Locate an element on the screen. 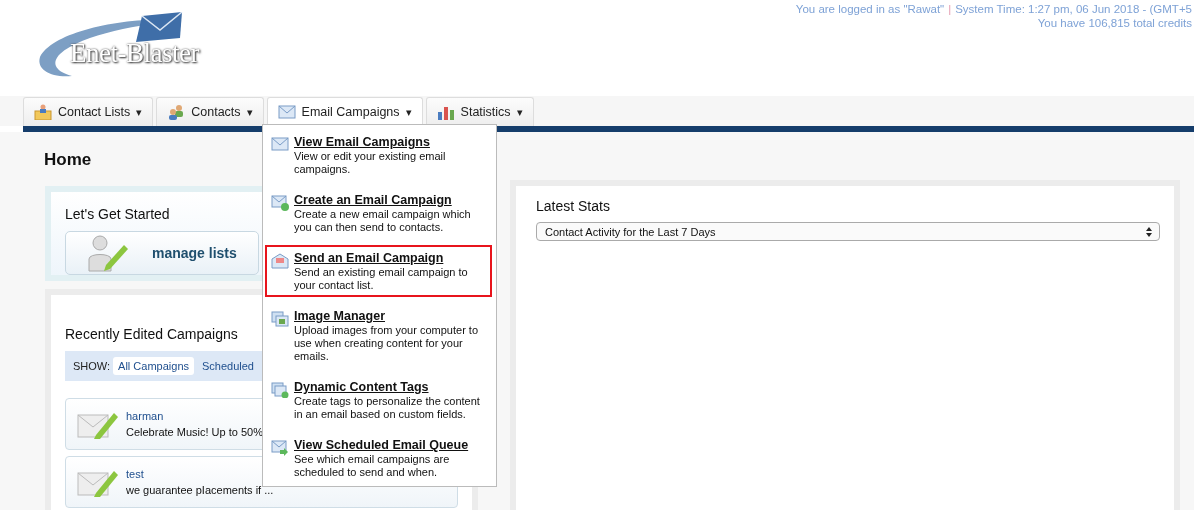 Image resolution: width=1194 pixels, height=510 pixels. nav-tab: Contacts ▾ is located at coordinates (210, 111).